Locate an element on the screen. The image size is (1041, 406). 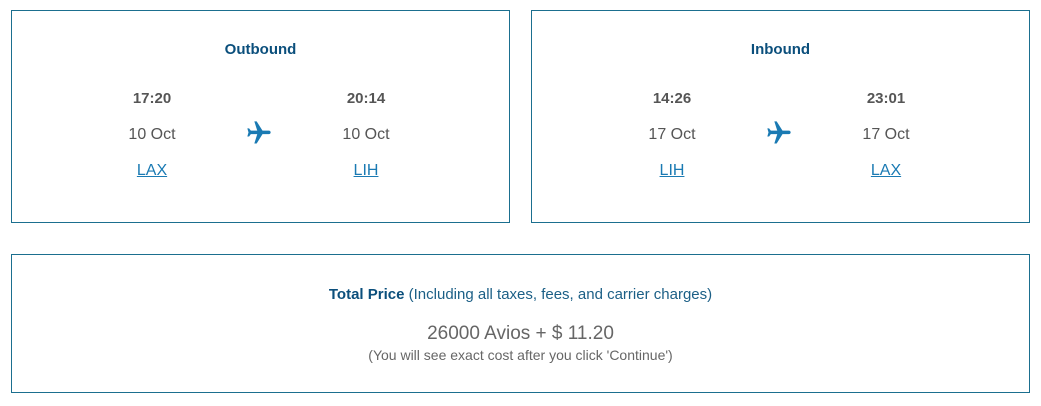
inbound-arrival-date: 17 Oct is located at coordinates (886, 134).